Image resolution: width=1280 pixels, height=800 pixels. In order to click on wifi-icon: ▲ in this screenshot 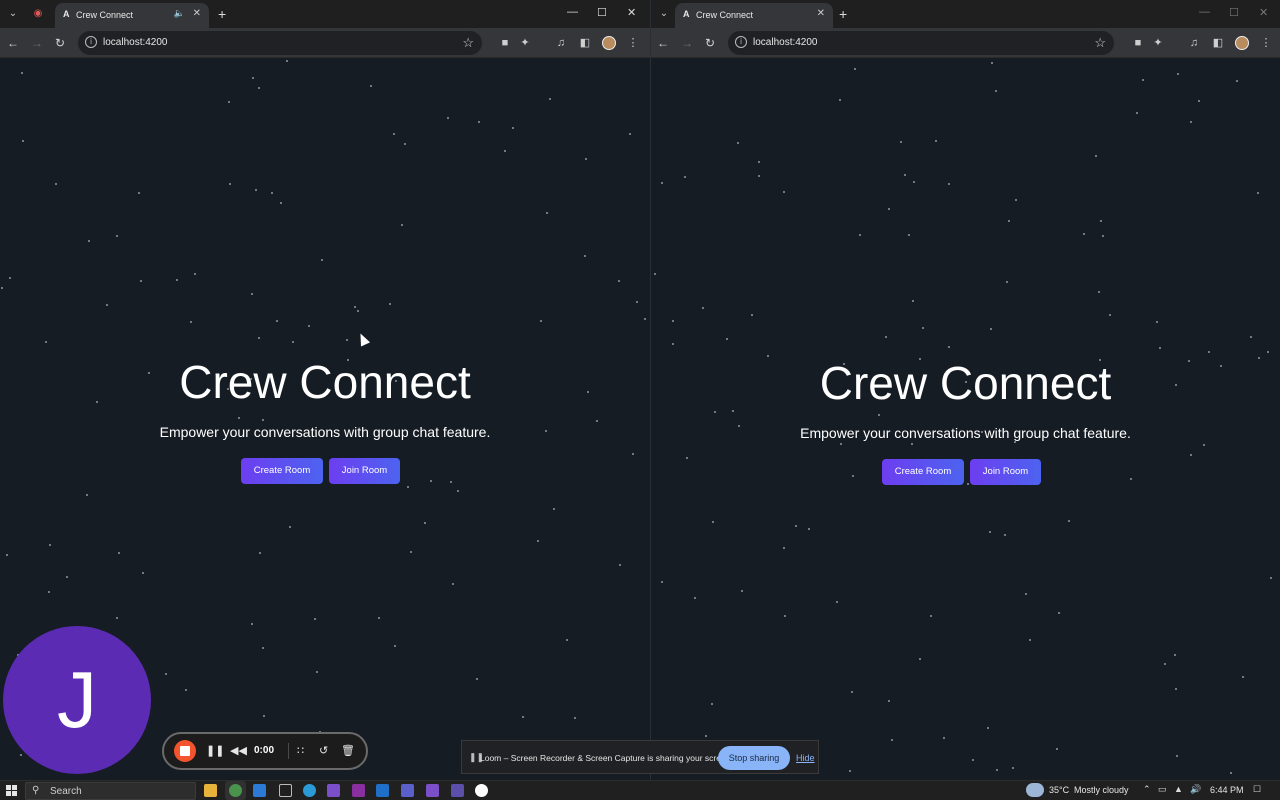, I will do `click(1178, 789)`.